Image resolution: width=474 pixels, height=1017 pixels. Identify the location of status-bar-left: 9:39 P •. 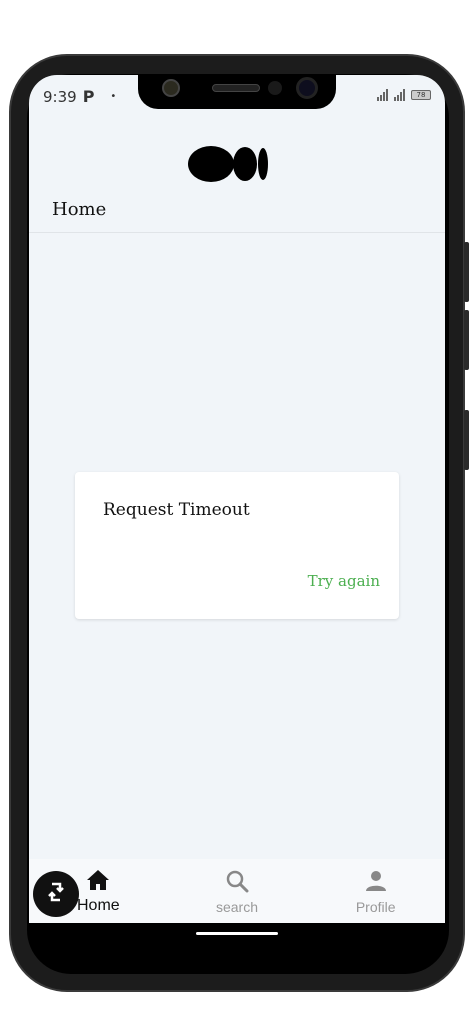
(79, 96).